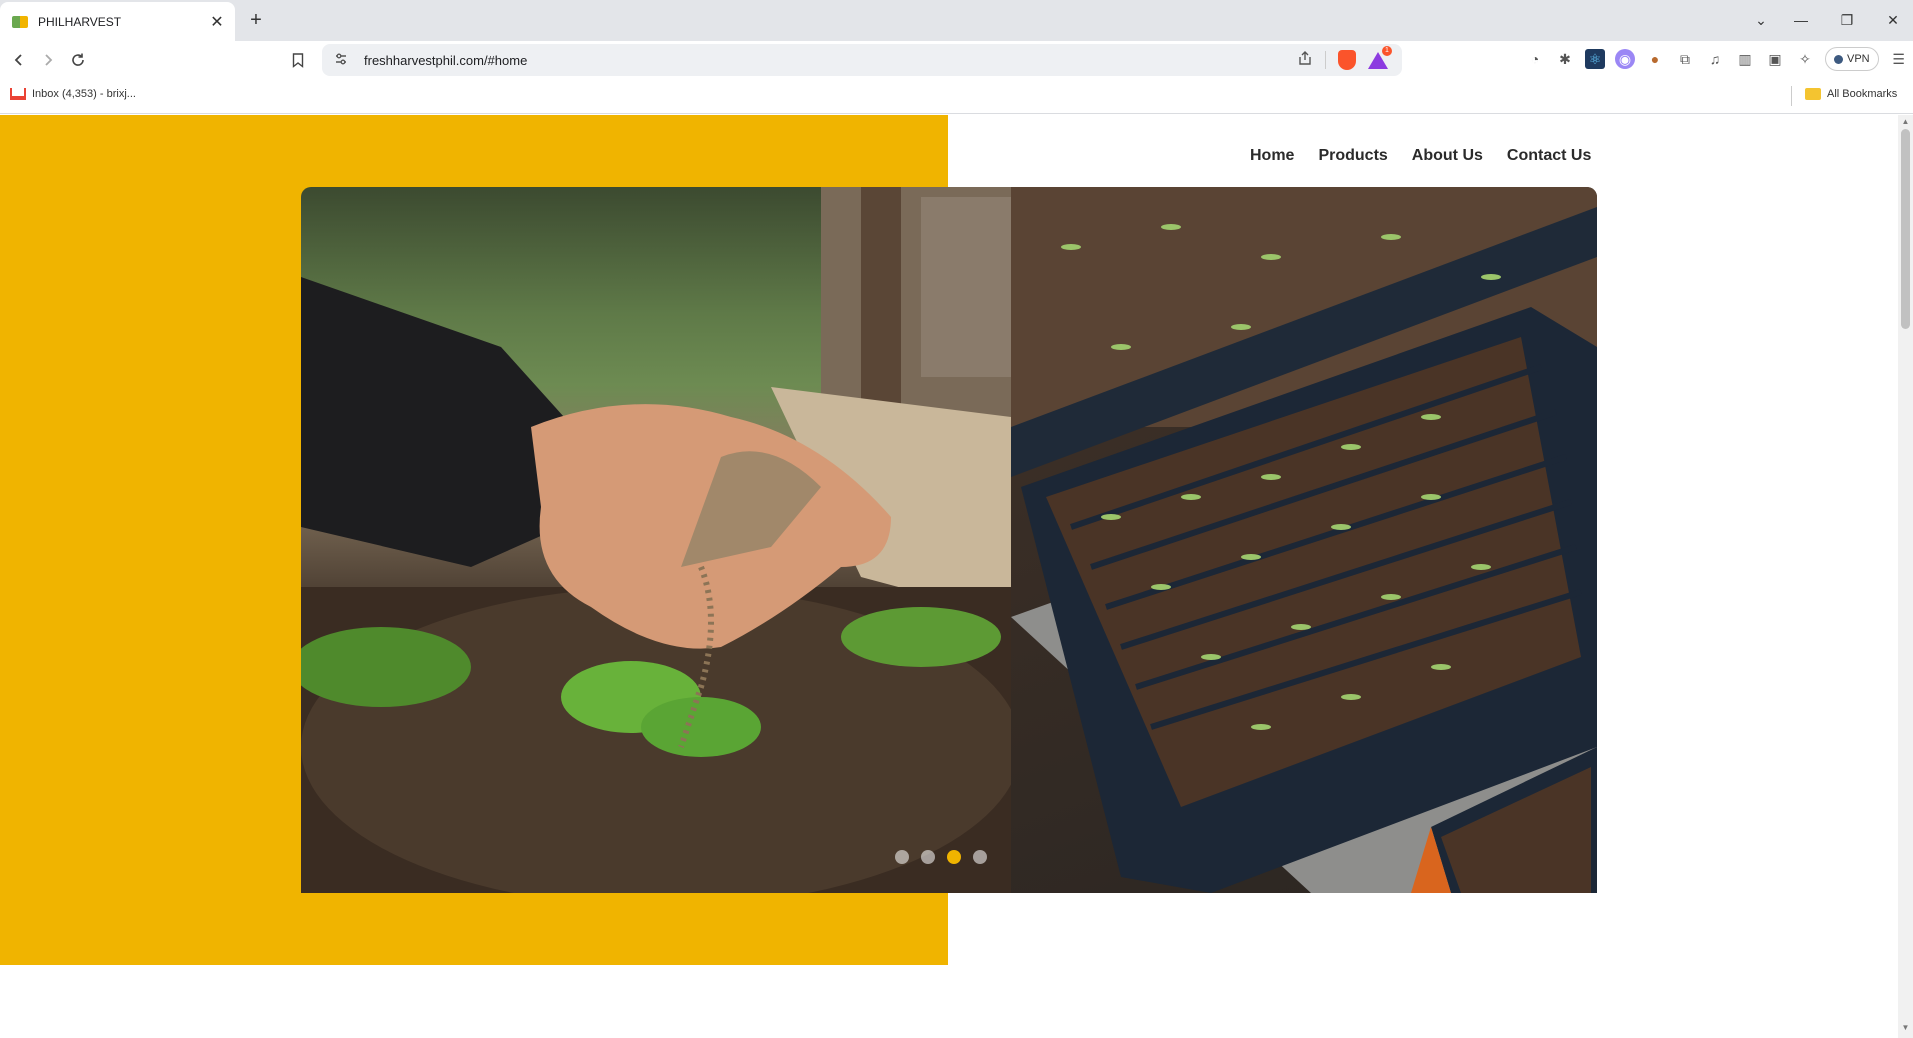 The width and height of the screenshot is (1913, 1038). I want to click on page-scrollbar: ▲ ▼, so click(1905, 576).